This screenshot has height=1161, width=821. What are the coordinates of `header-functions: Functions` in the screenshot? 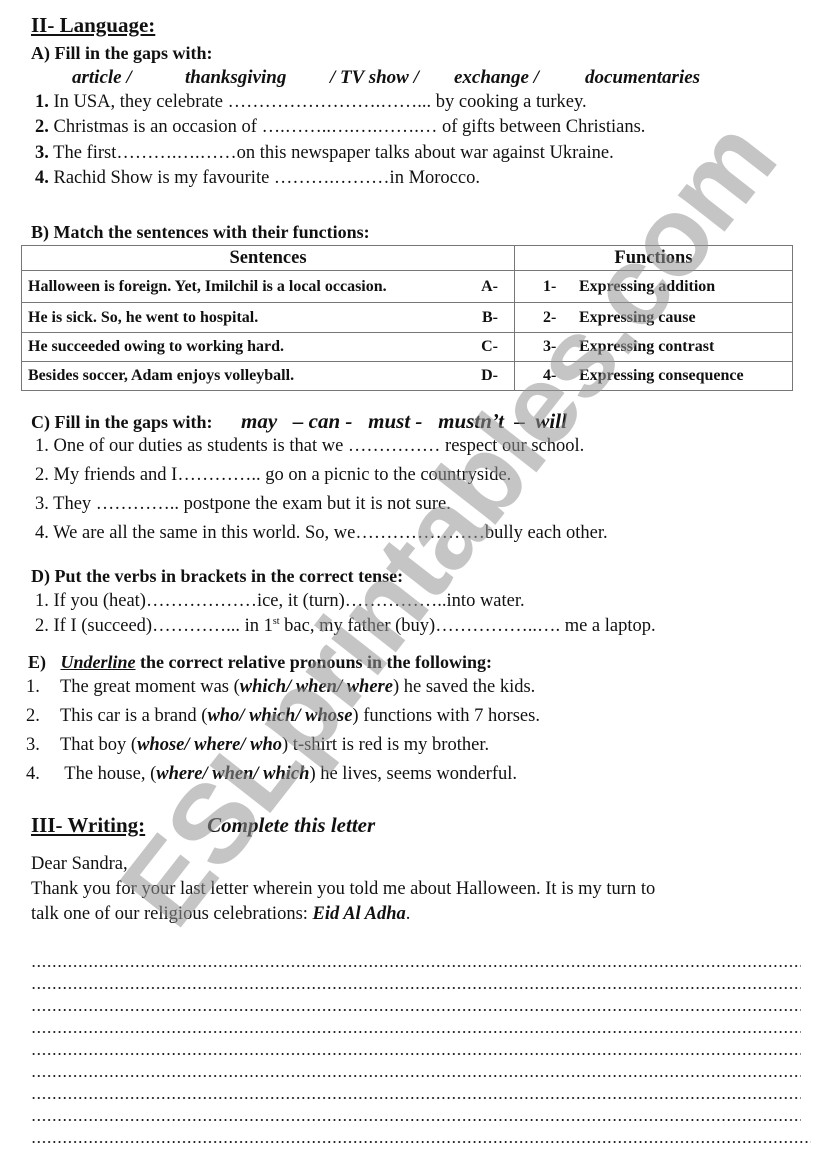 It's located at (653, 258).